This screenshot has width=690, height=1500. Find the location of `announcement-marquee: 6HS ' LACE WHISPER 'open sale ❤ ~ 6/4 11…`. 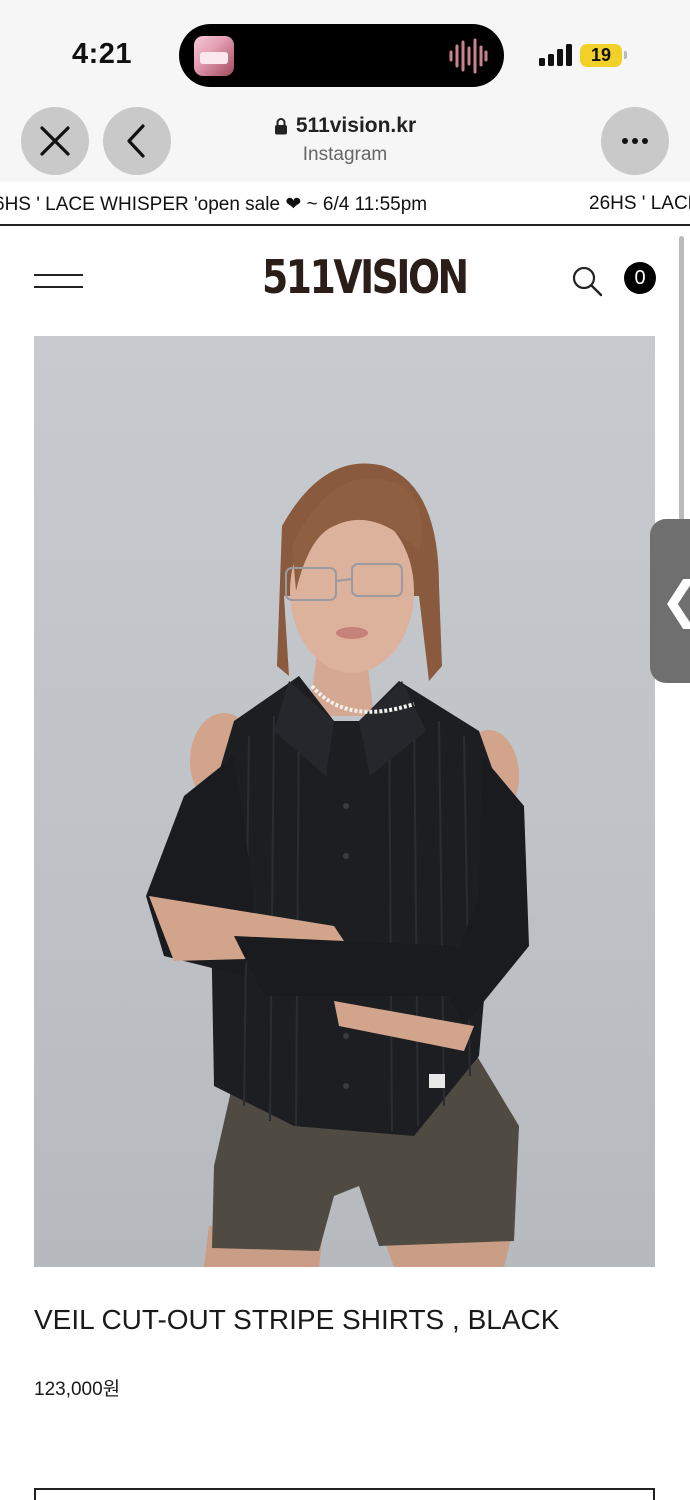

announcement-marquee: 6HS ' LACE WHISPER 'open sale ❤ ~ 6/4 11… is located at coordinates (345, 204).